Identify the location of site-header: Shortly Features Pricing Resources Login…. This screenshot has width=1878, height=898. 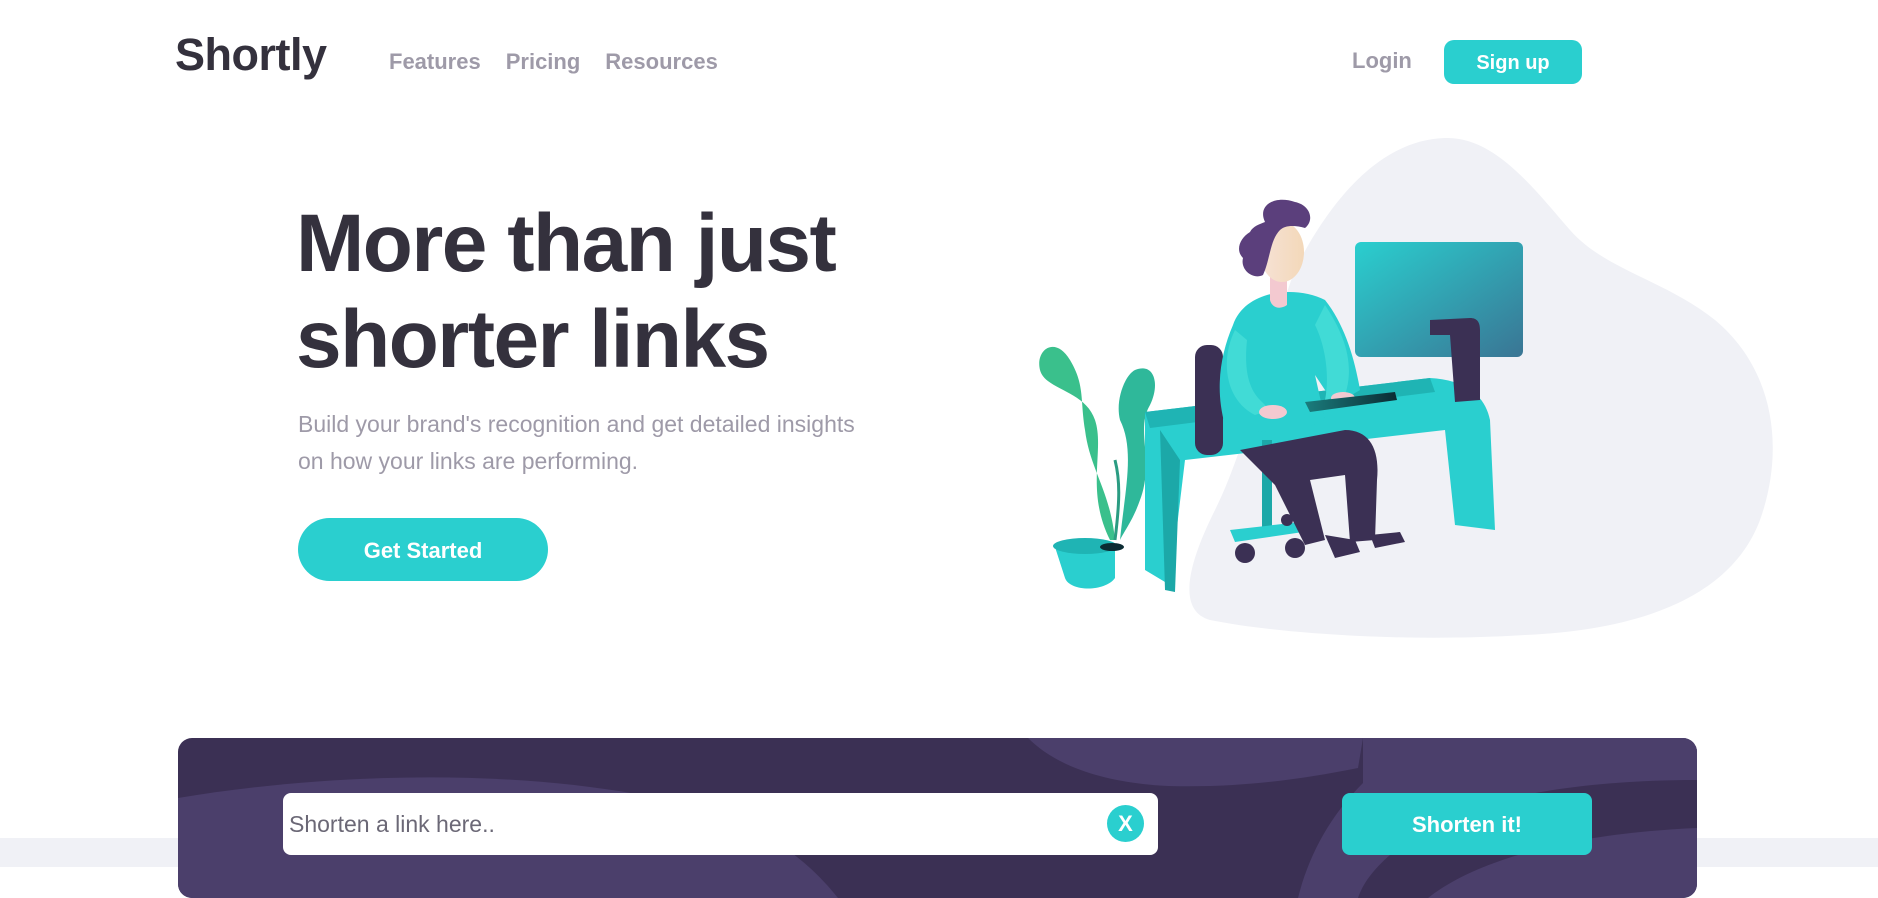
(939, 62).